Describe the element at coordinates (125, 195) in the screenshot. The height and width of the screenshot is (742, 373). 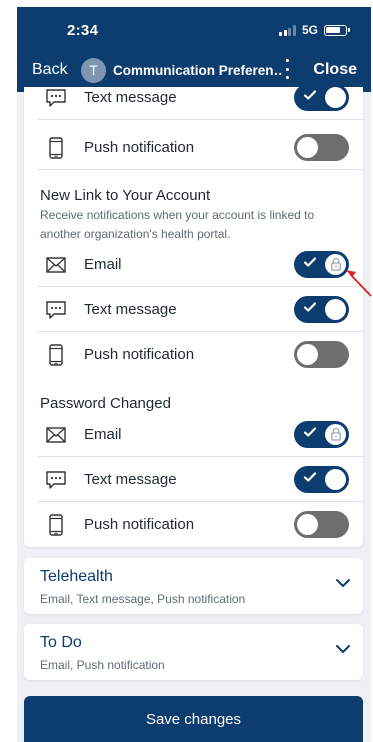
I see `section-title: New Link to Your Account` at that location.